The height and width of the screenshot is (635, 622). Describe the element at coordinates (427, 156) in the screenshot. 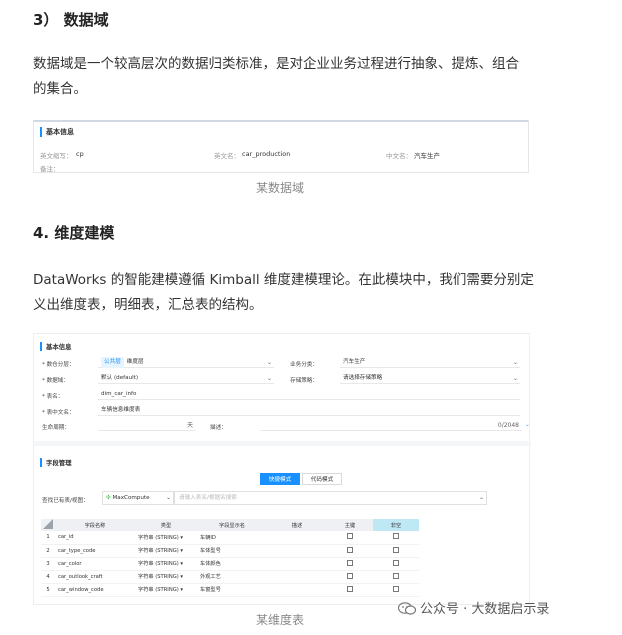

I see `cn-name-value: 汽车生产` at that location.